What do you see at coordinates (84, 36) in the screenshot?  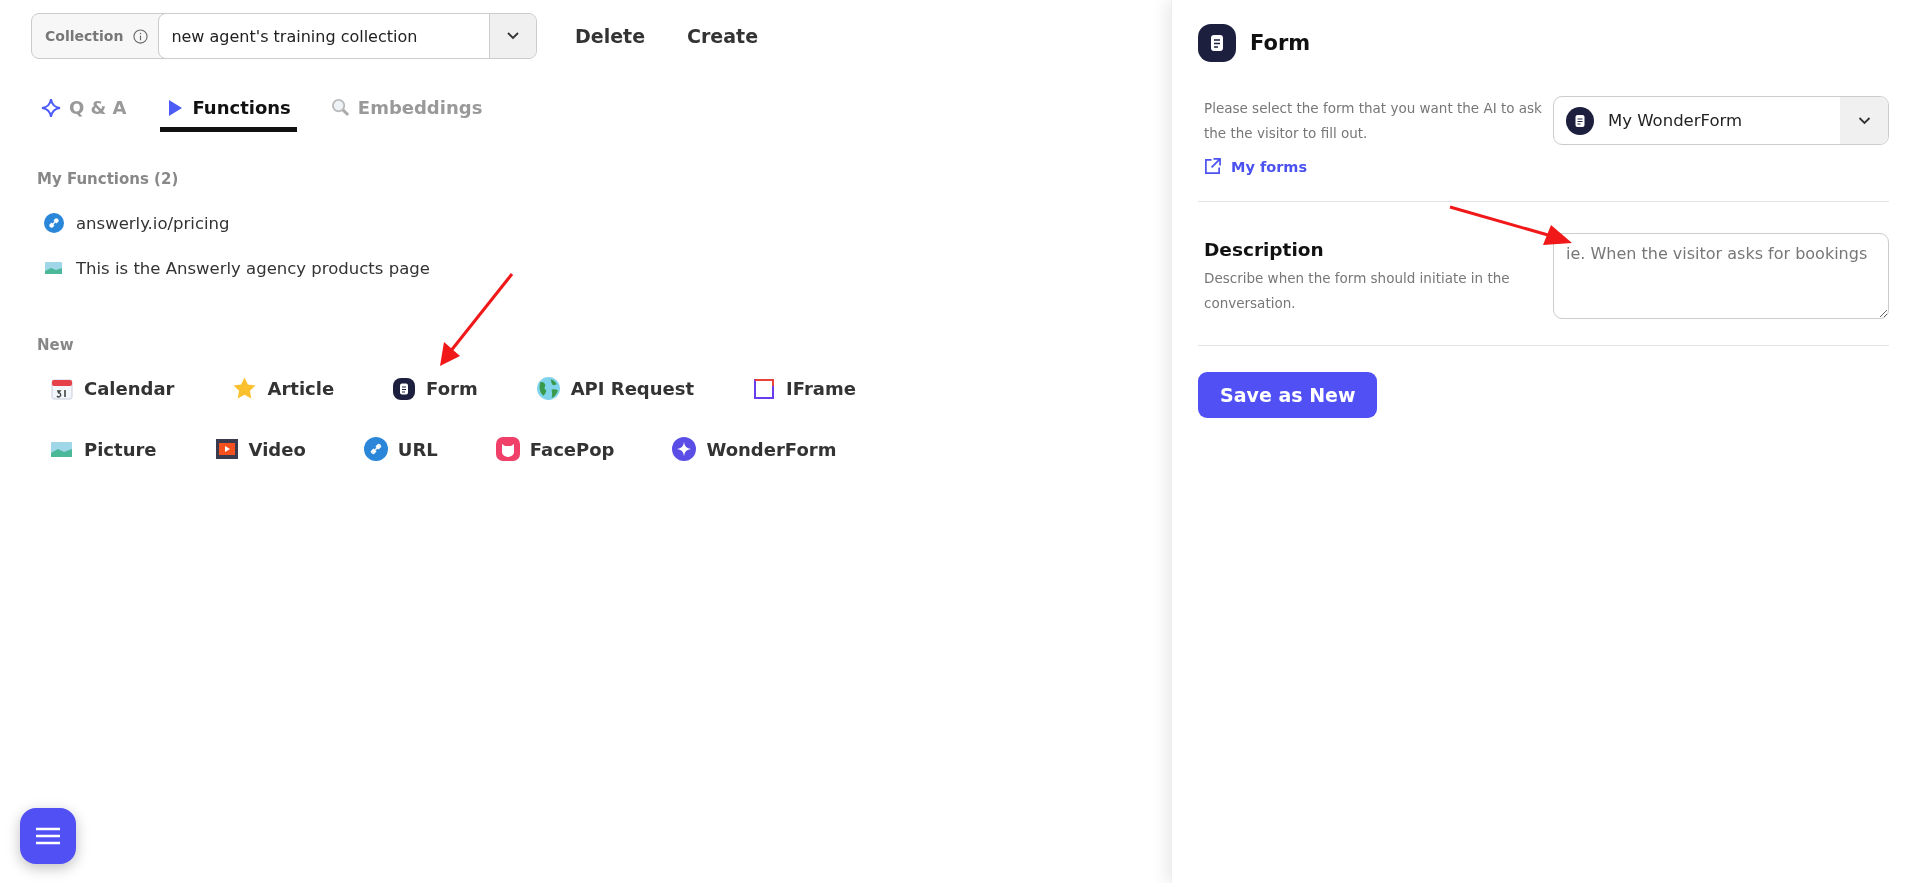 I see `collection-label: Collection` at bounding box center [84, 36].